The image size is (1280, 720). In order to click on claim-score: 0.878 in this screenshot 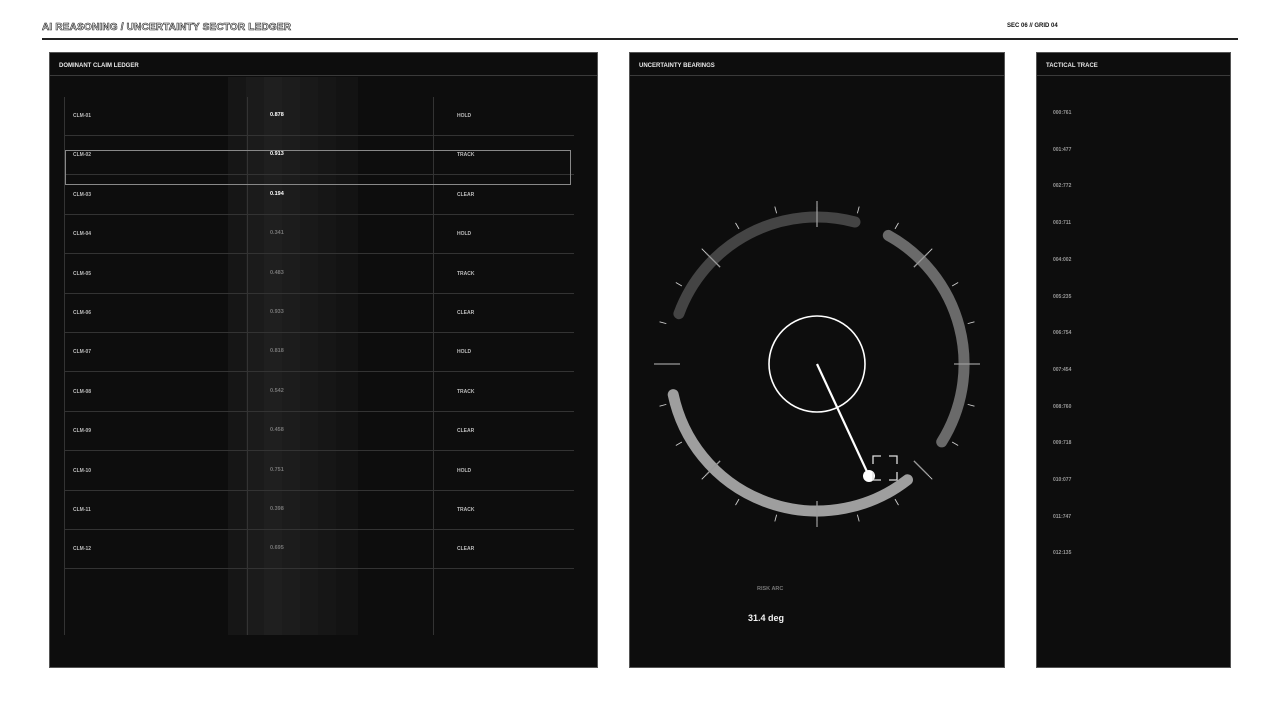, I will do `click(277, 115)`.